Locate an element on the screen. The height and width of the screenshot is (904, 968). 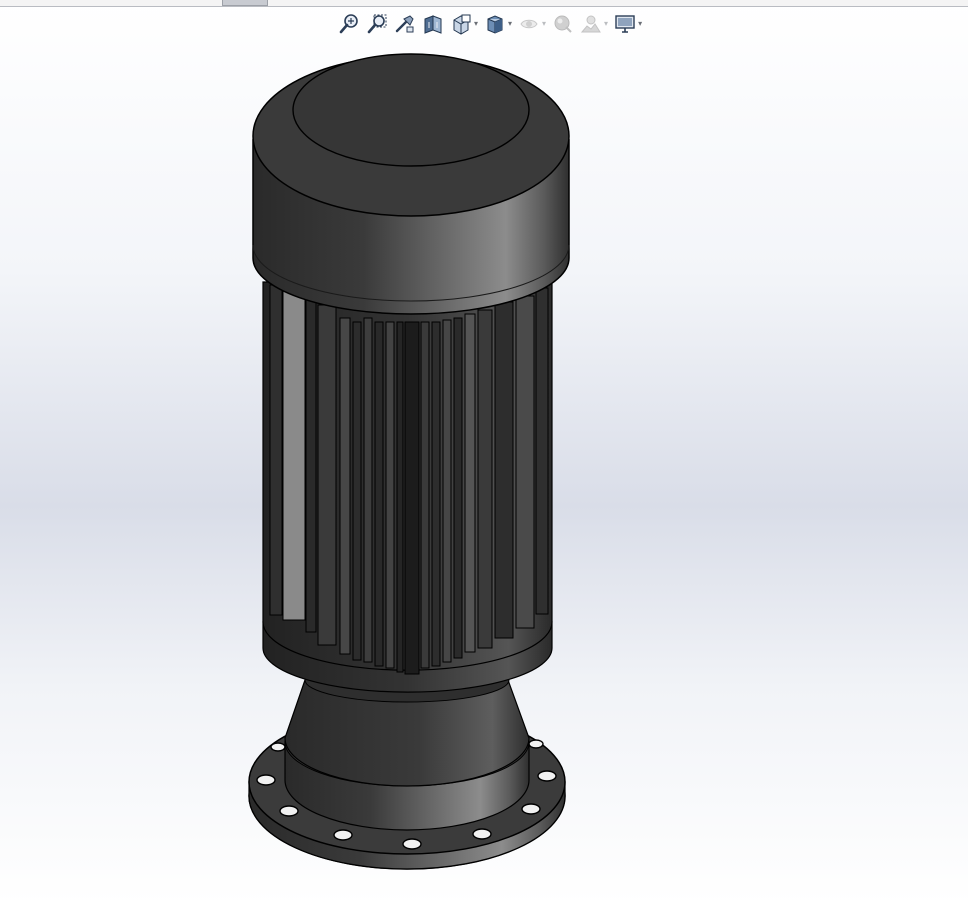
finned-motor-body is located at coordinates (407, 478).